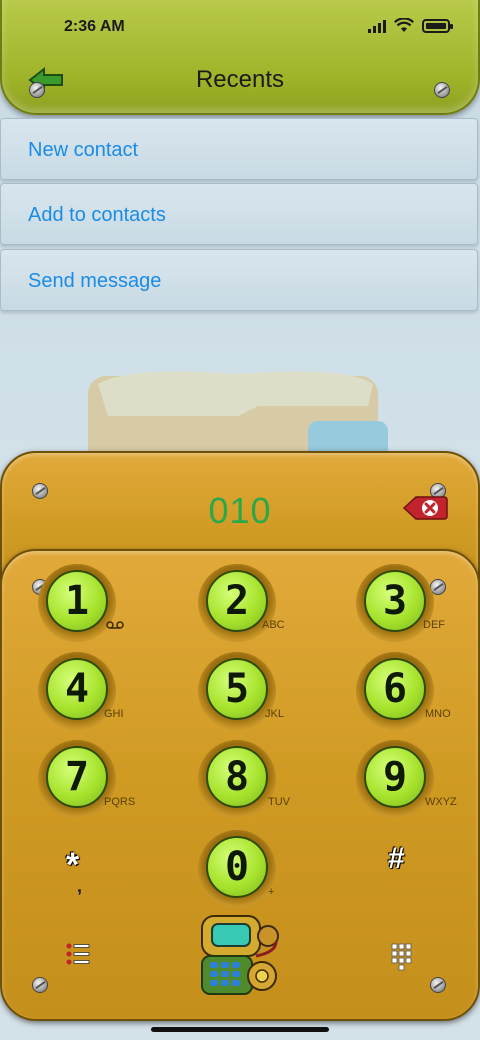 This screenshot has width=480, height=1040. I want to click on key-4-letters: GHI, so click(114, 714).